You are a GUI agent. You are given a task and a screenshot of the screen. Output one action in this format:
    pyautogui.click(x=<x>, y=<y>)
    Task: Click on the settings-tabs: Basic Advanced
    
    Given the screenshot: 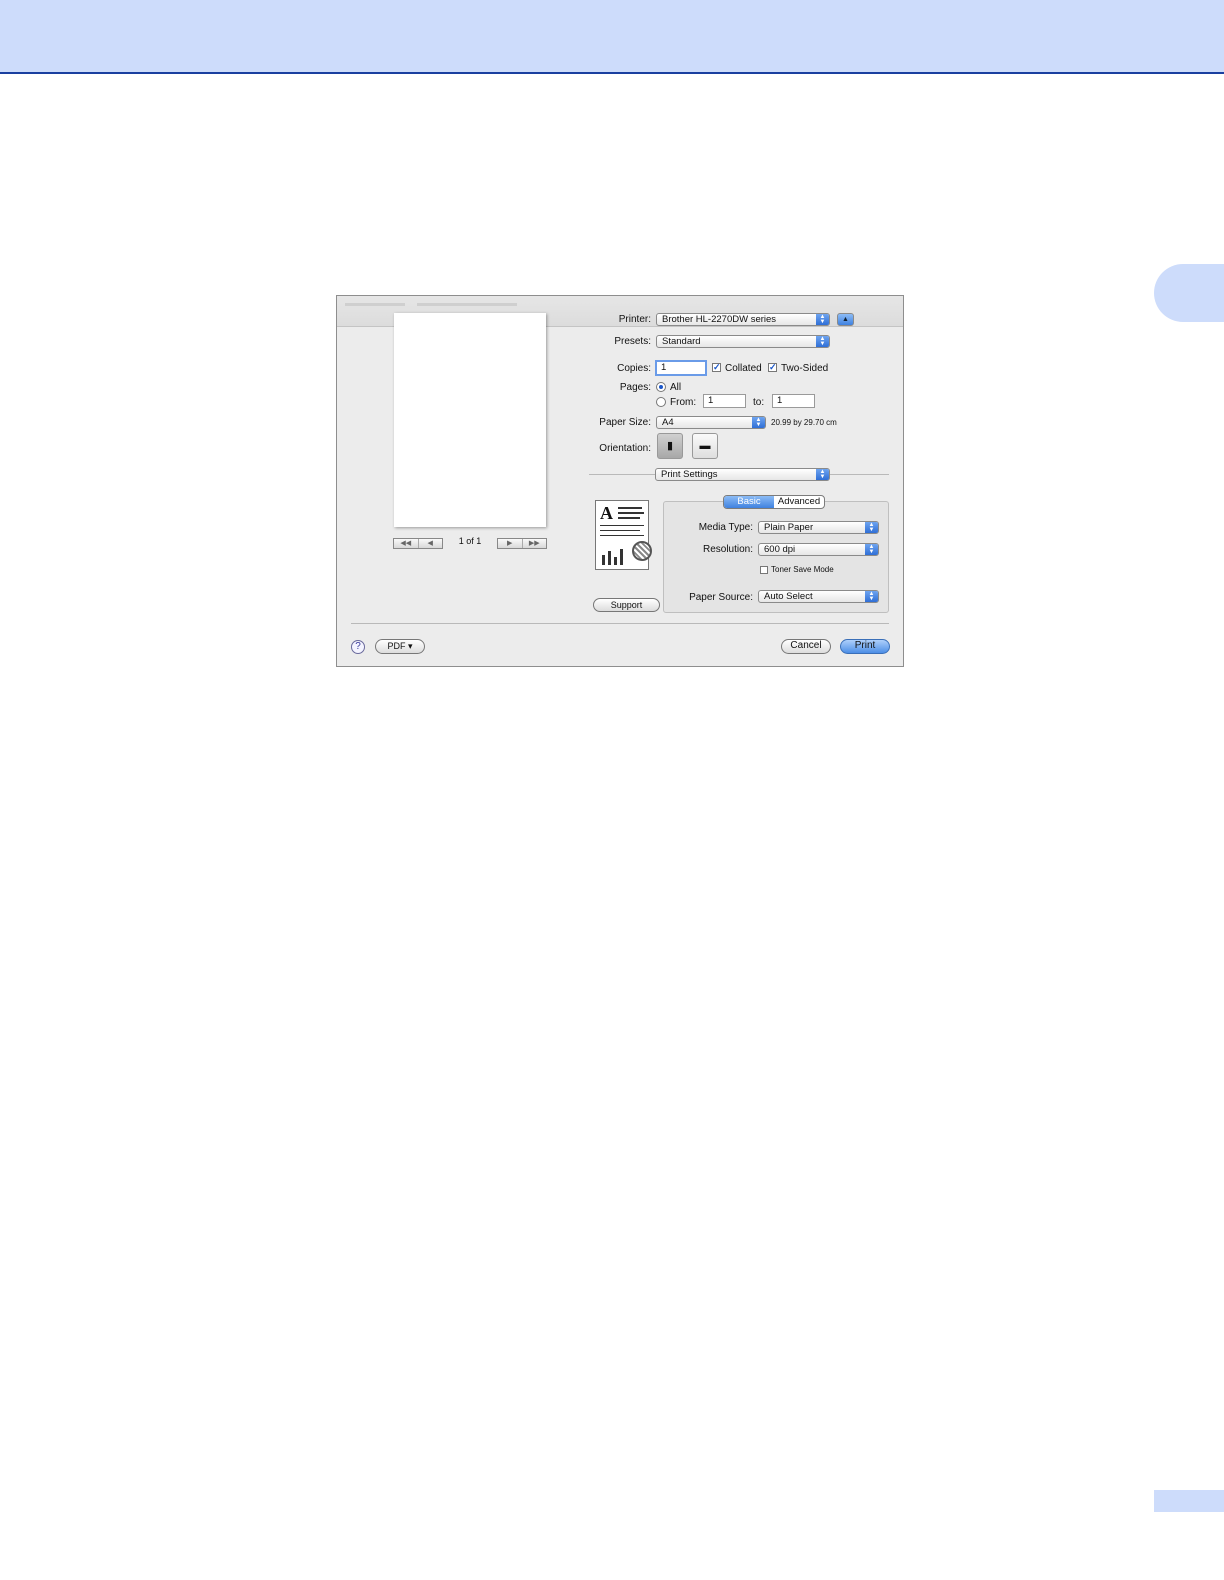 What is the action you would take?
    pyautogui.click(x=774, y=502)
    